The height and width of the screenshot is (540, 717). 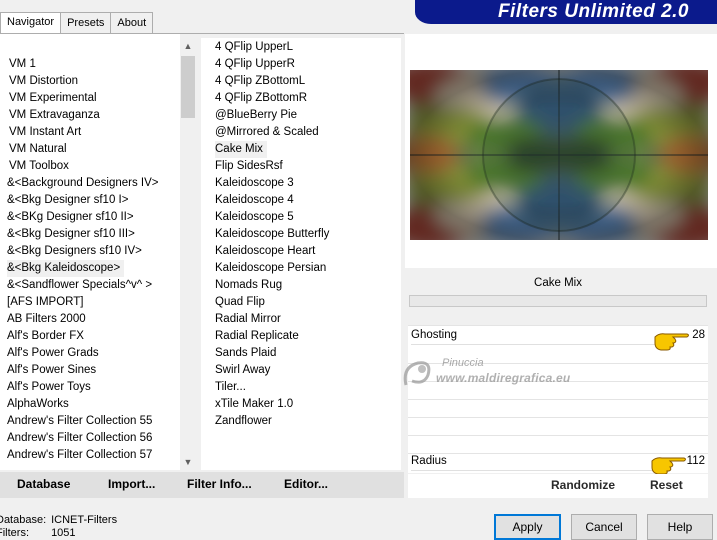 I want to click on category-item-label: &<BKg Designer sf10 II>, so click(x=70, y=217).